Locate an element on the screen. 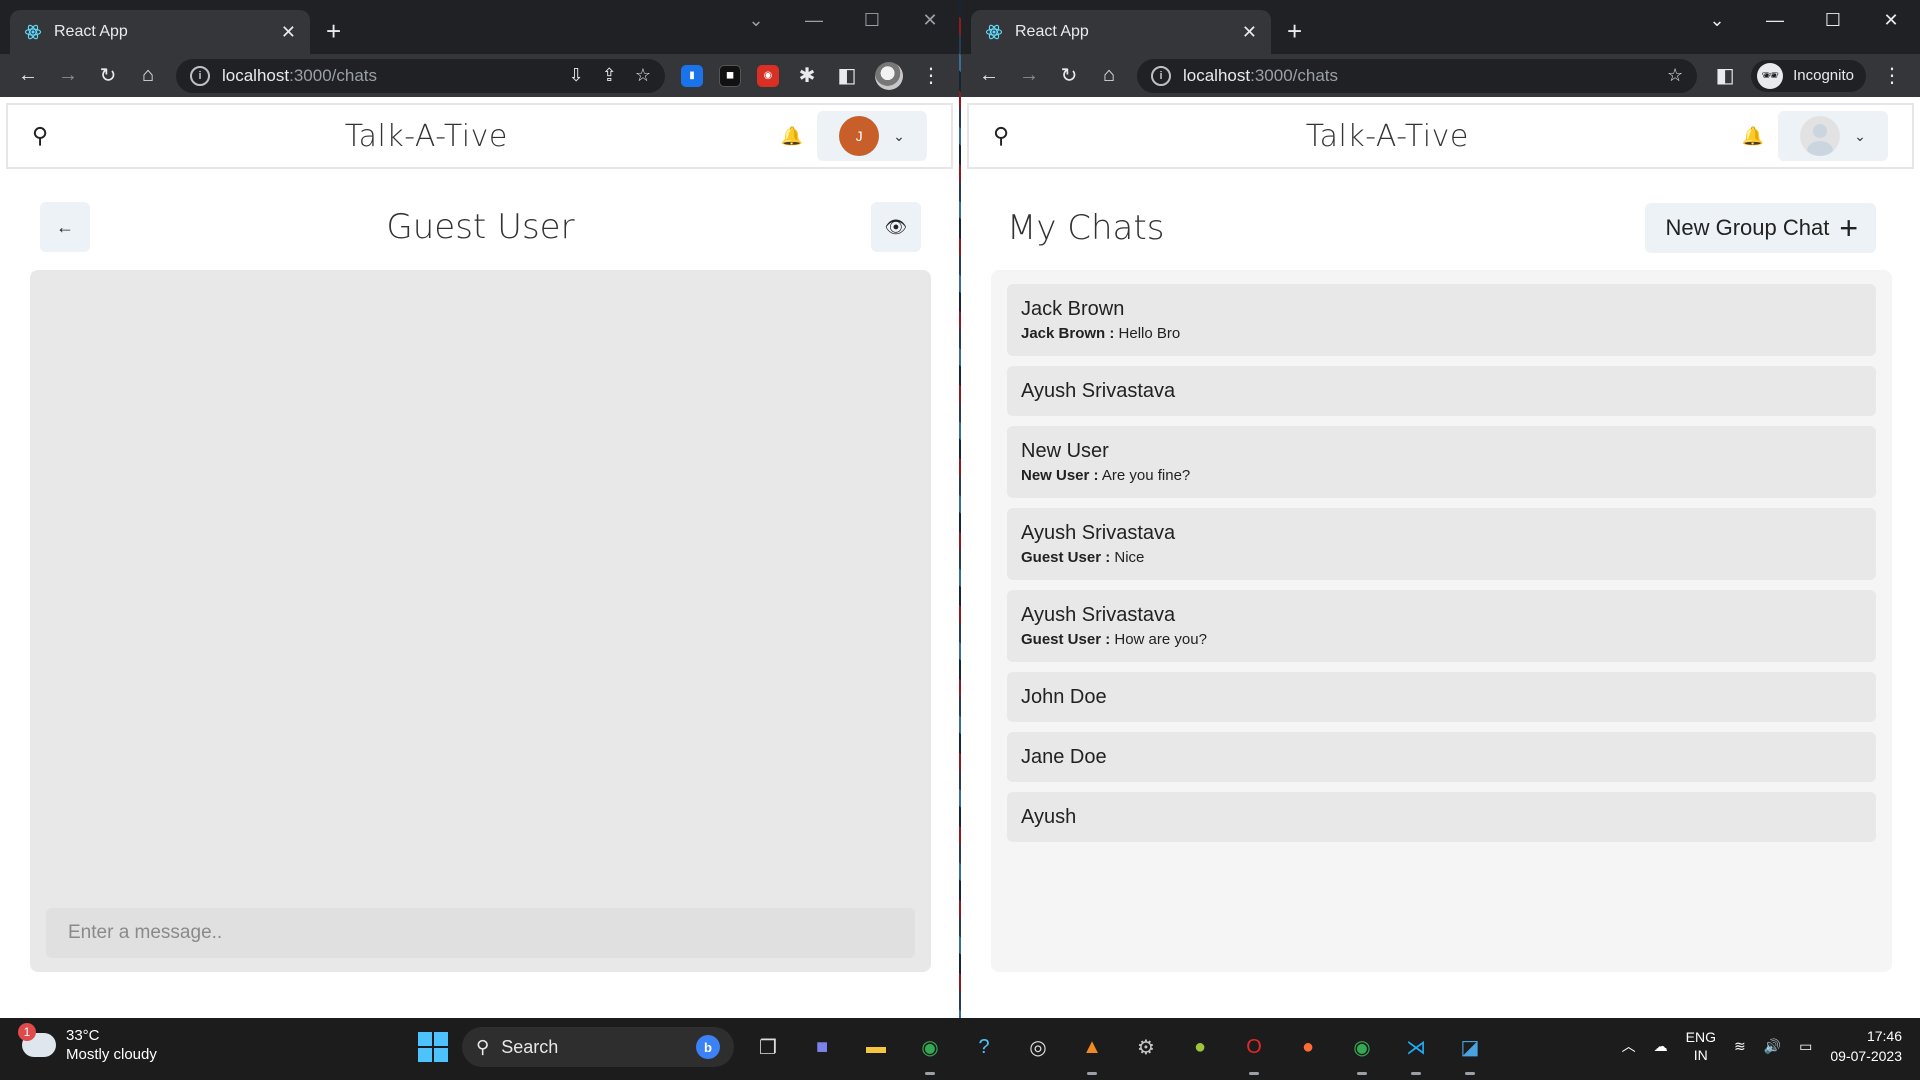  profile-menu-button: ⌄ is located at coordinates (1832, 136).